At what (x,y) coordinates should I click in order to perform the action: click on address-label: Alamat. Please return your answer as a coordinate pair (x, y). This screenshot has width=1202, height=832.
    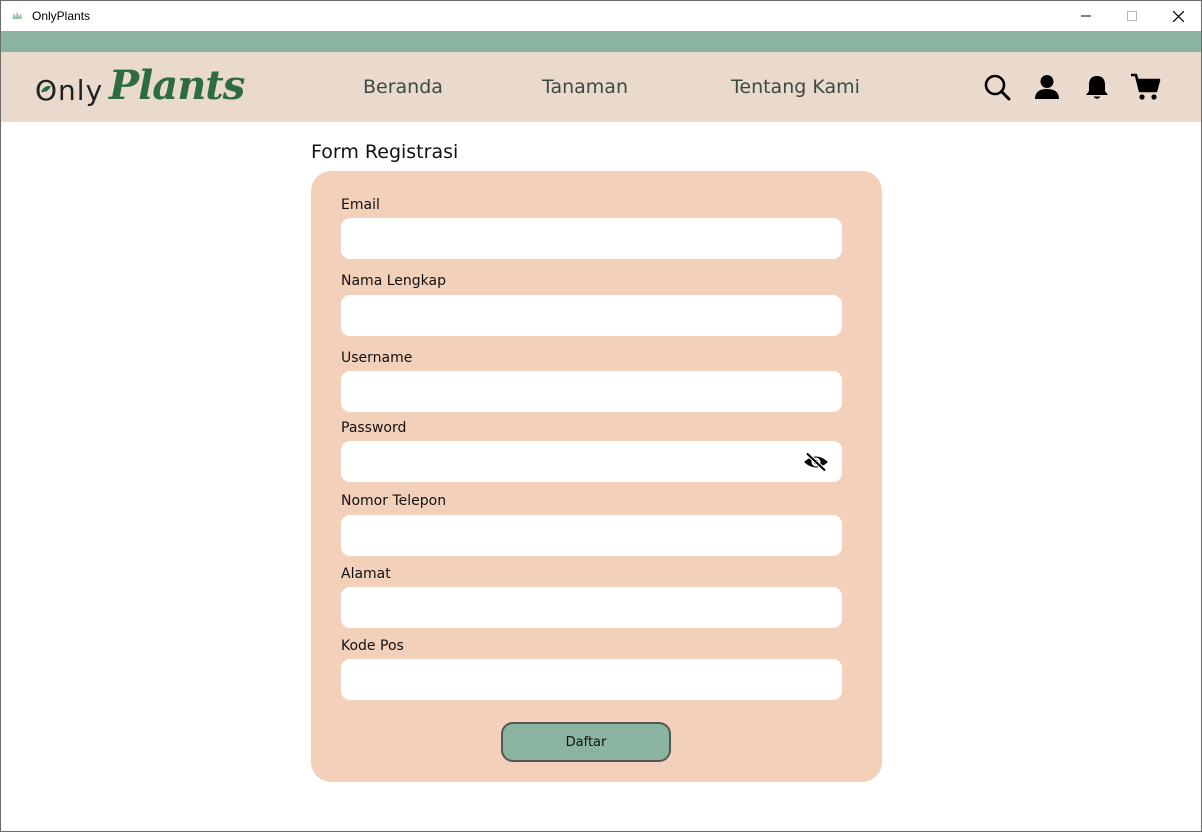
    Looking at the image, I should click on (366, 574).